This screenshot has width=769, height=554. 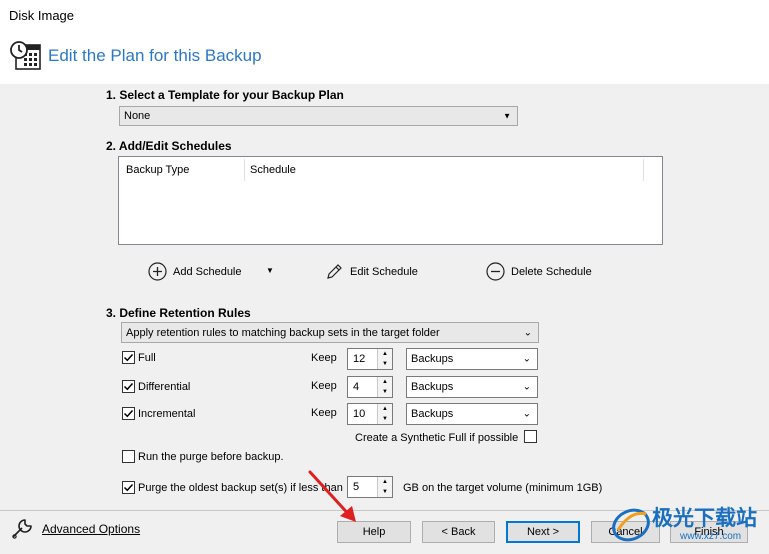 What do you see at coordinates (384, 271) in the screenshot?
I see `edit-schedule-label: Edit Schedule` at bounding box center [384, 271].